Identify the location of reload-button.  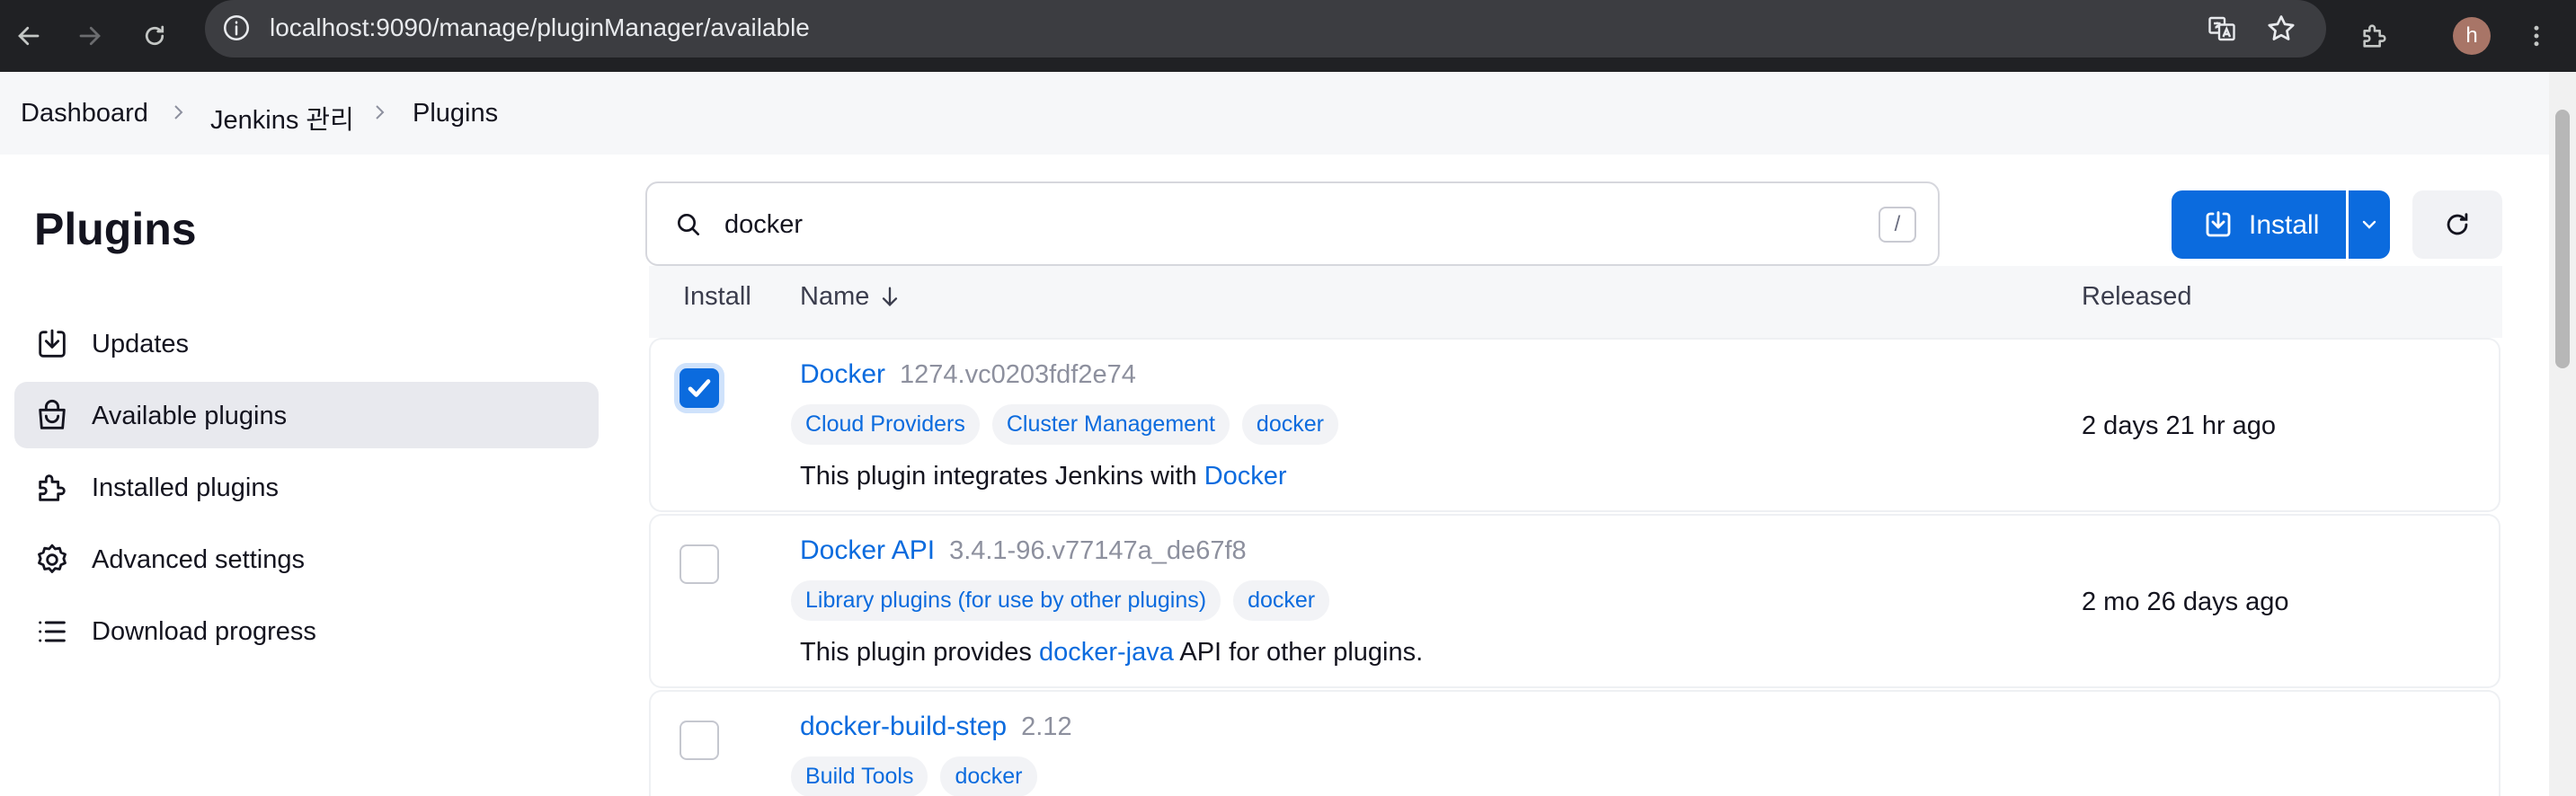
(154, 36).